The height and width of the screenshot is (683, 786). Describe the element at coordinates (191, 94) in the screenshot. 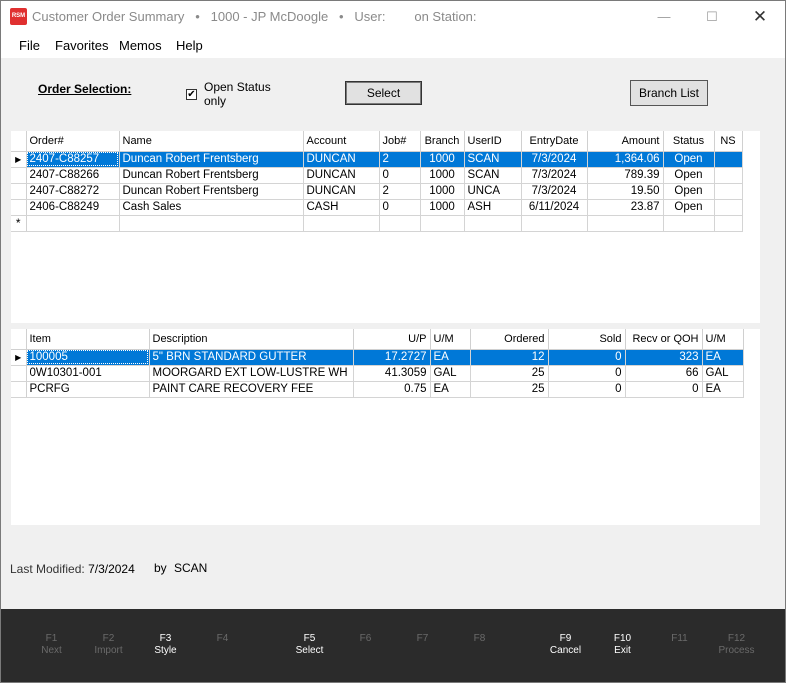

I see `open-status-checkbox: ✔` at that location.